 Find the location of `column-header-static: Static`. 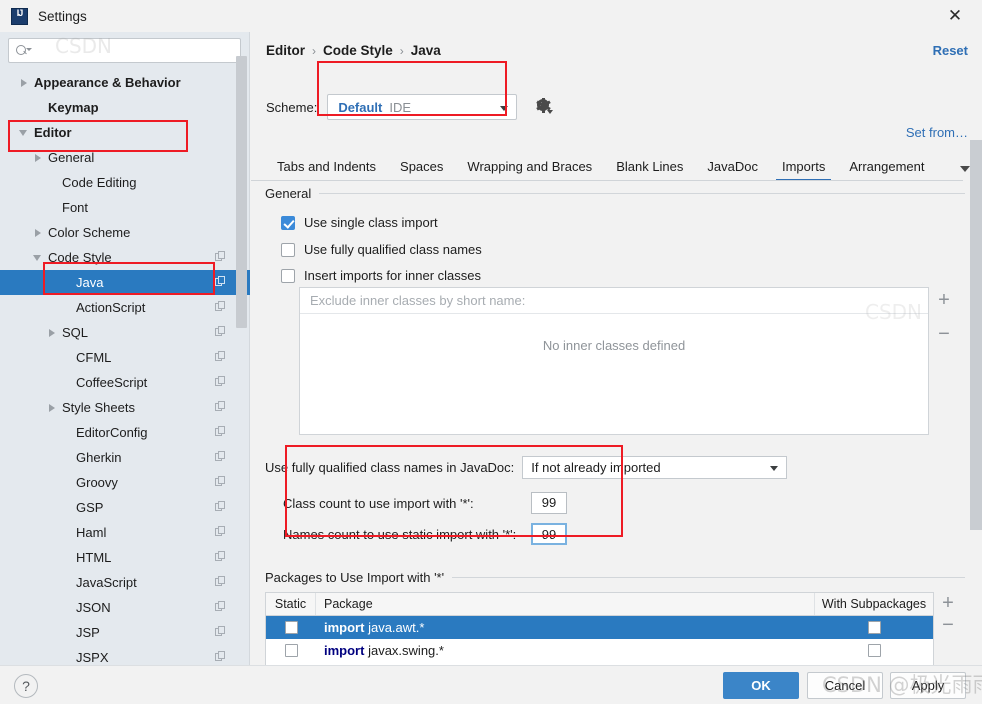

column-header-static: Static is located at coordinates (291, 604).